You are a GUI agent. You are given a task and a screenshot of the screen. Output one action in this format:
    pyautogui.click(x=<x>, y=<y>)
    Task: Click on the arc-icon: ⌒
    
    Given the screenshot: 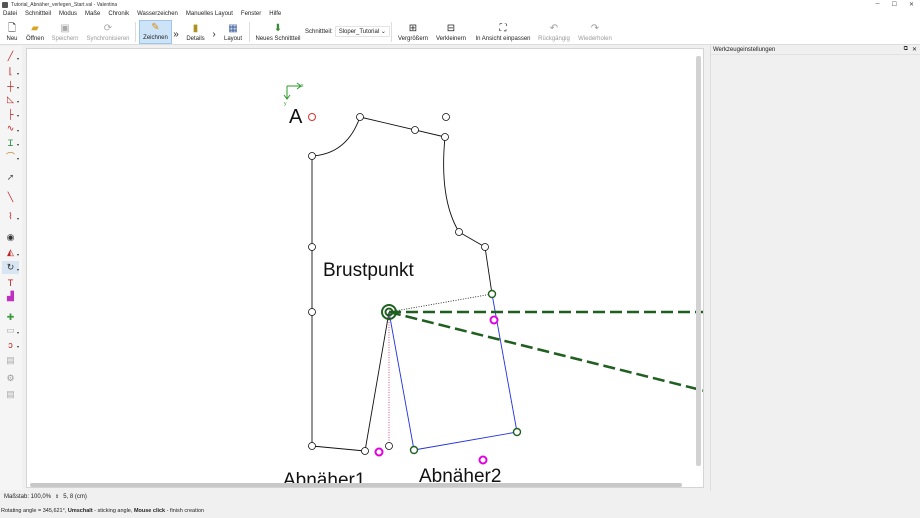 What is the action you would take?
    pyautogui.click(x=10, y=157)
    